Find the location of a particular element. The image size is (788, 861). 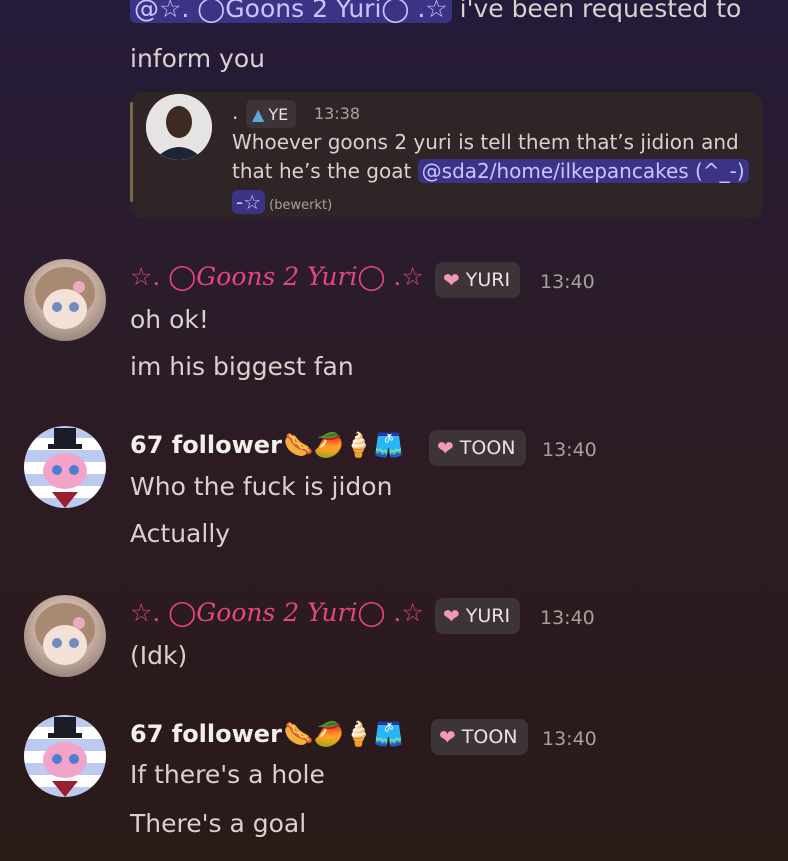

mushroom-icon: ▲ is located at coordinates (258, 114).